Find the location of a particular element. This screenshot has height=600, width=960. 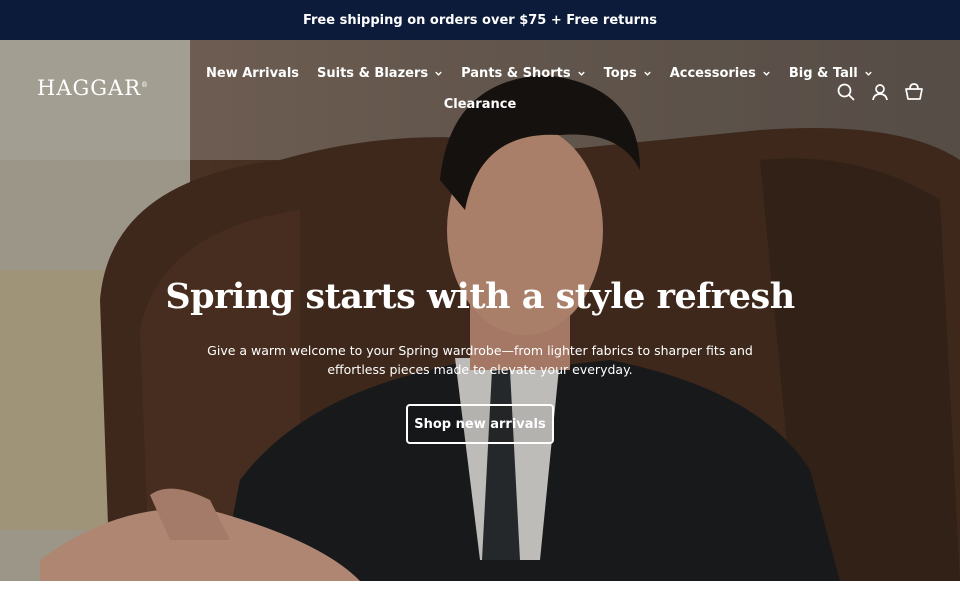

logo-registered-mark: ® is located at coordinates (145, 85).